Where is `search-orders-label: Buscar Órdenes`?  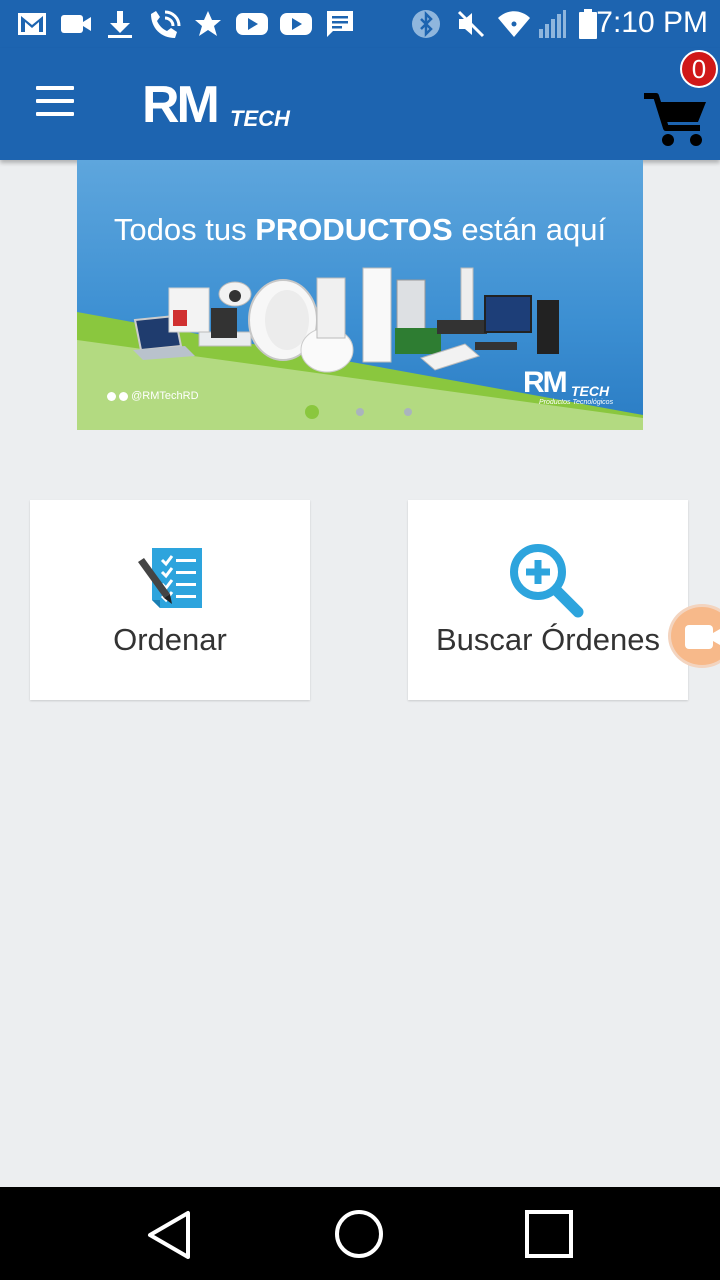
search-orders-label: Buscar Órdenes is located at coordinates (548, 639).